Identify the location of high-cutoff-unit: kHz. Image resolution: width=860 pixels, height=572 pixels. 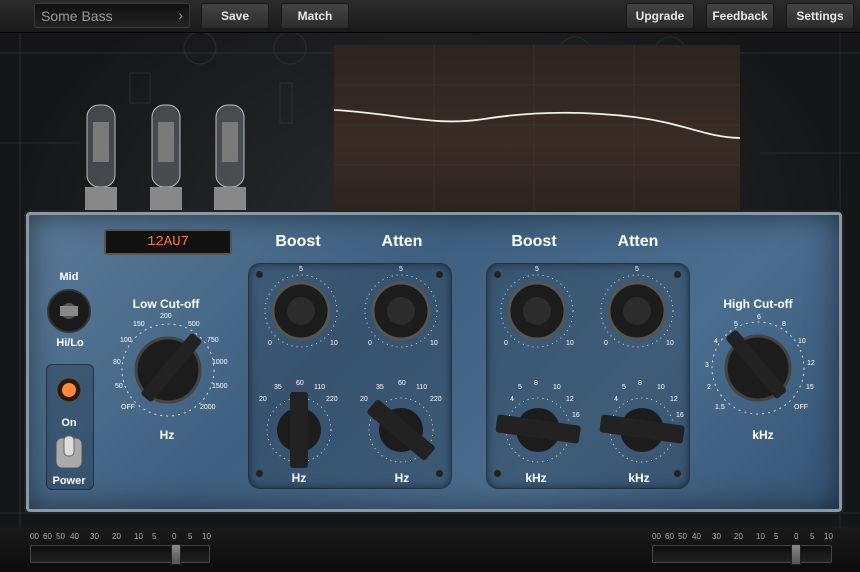
(763, 435).